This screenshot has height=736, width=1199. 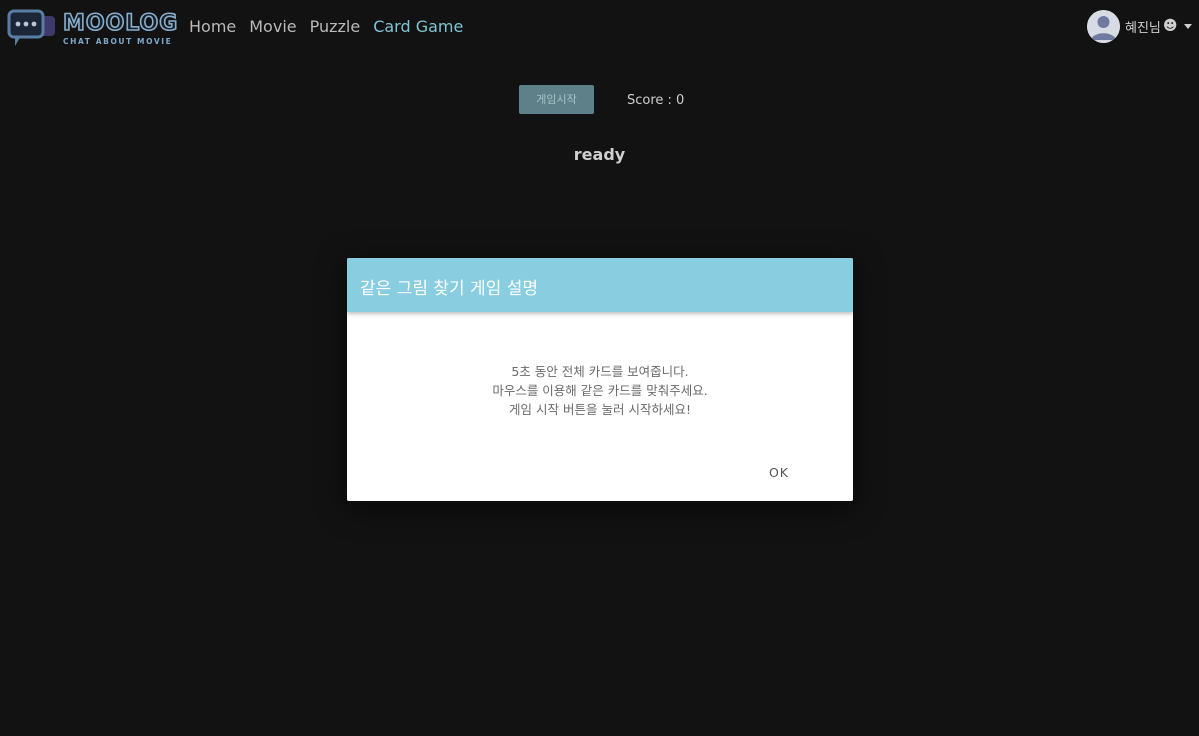 What do you see at coordinates (600, 285) in the screenshot?
I see `dialog-header: 같은 그림 찾기 게임 설명` at bounding box center [600, 285].